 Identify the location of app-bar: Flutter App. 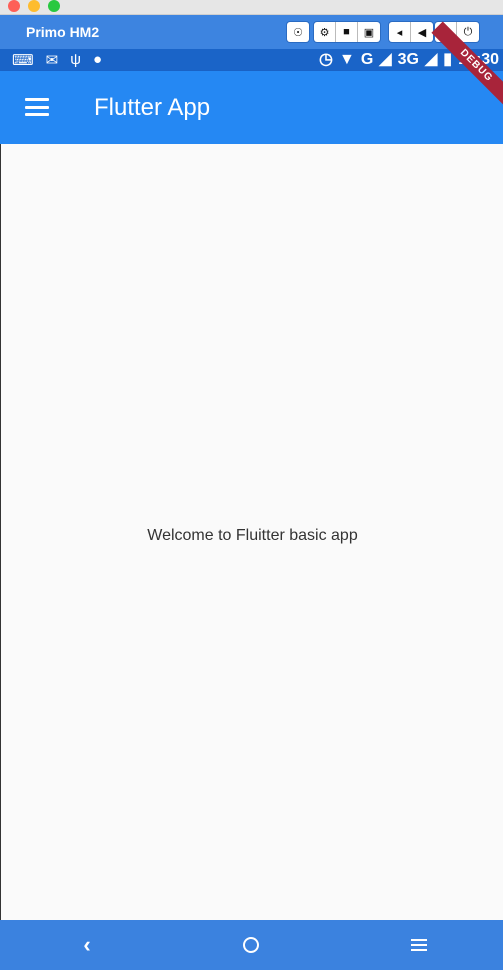
(251, 107).